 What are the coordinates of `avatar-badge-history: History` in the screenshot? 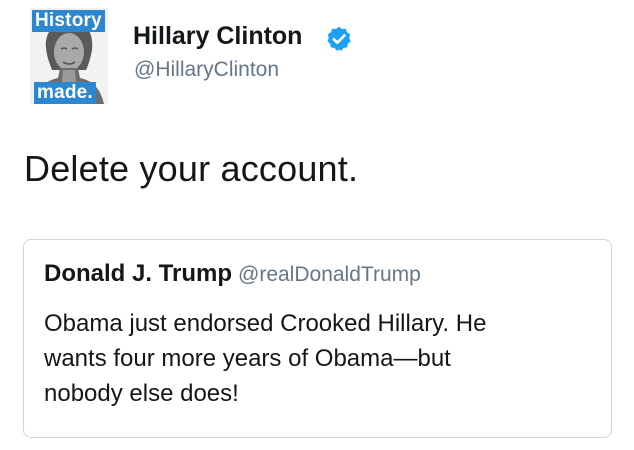 It's located at (68, 21).